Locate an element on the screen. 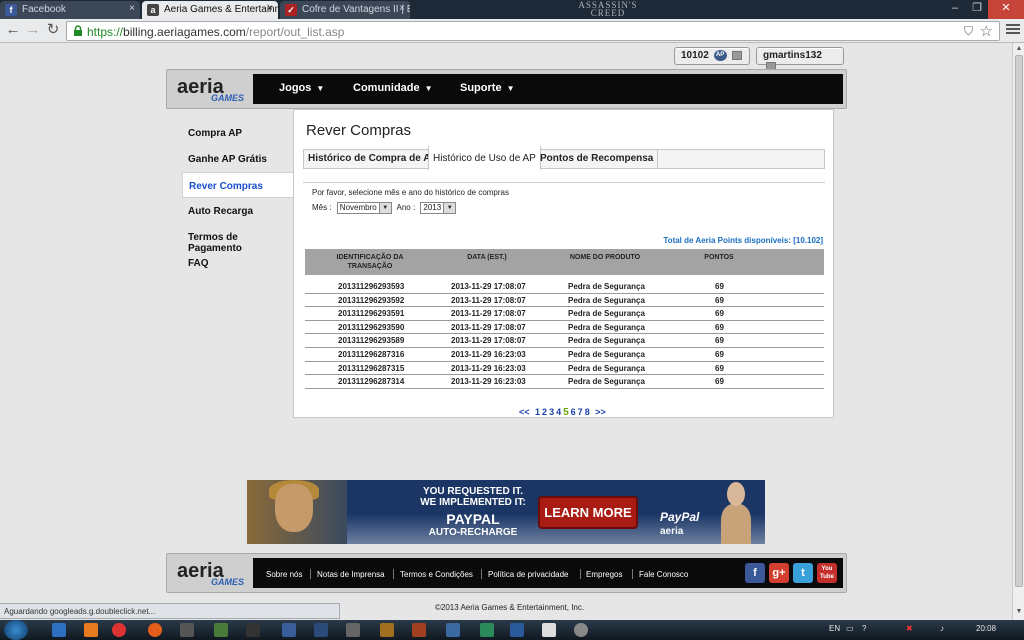 The image size is (1024, 640). banner-line1b: WE IMPLEMENTED IT: is located at coordinates (473, 502).